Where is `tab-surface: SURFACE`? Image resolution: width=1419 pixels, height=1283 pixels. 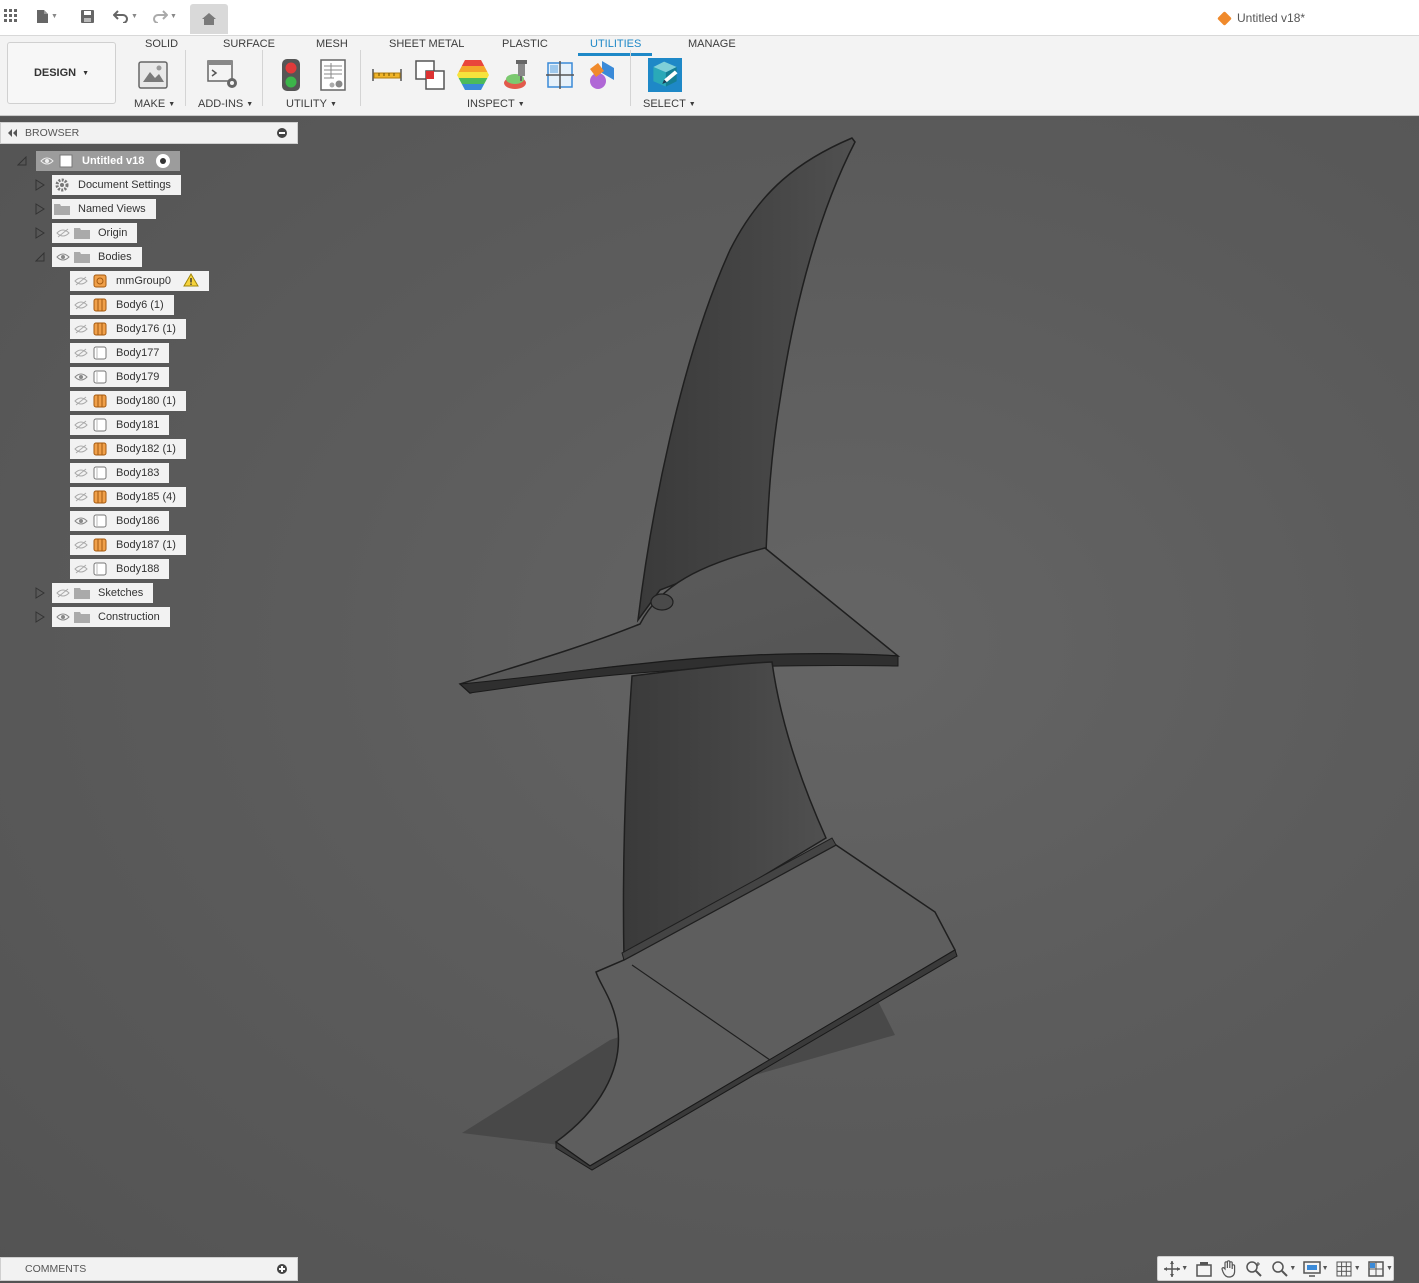 tab-surface: SURFACE is located at coordinates (249, 44).